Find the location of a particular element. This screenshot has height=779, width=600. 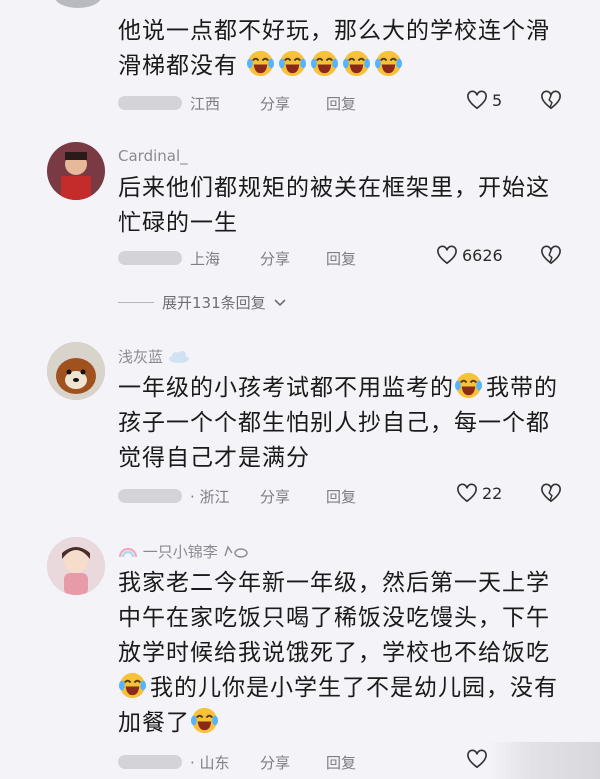

expand-replies-button: 展开131条回复 is located at coordinates (202, 302).